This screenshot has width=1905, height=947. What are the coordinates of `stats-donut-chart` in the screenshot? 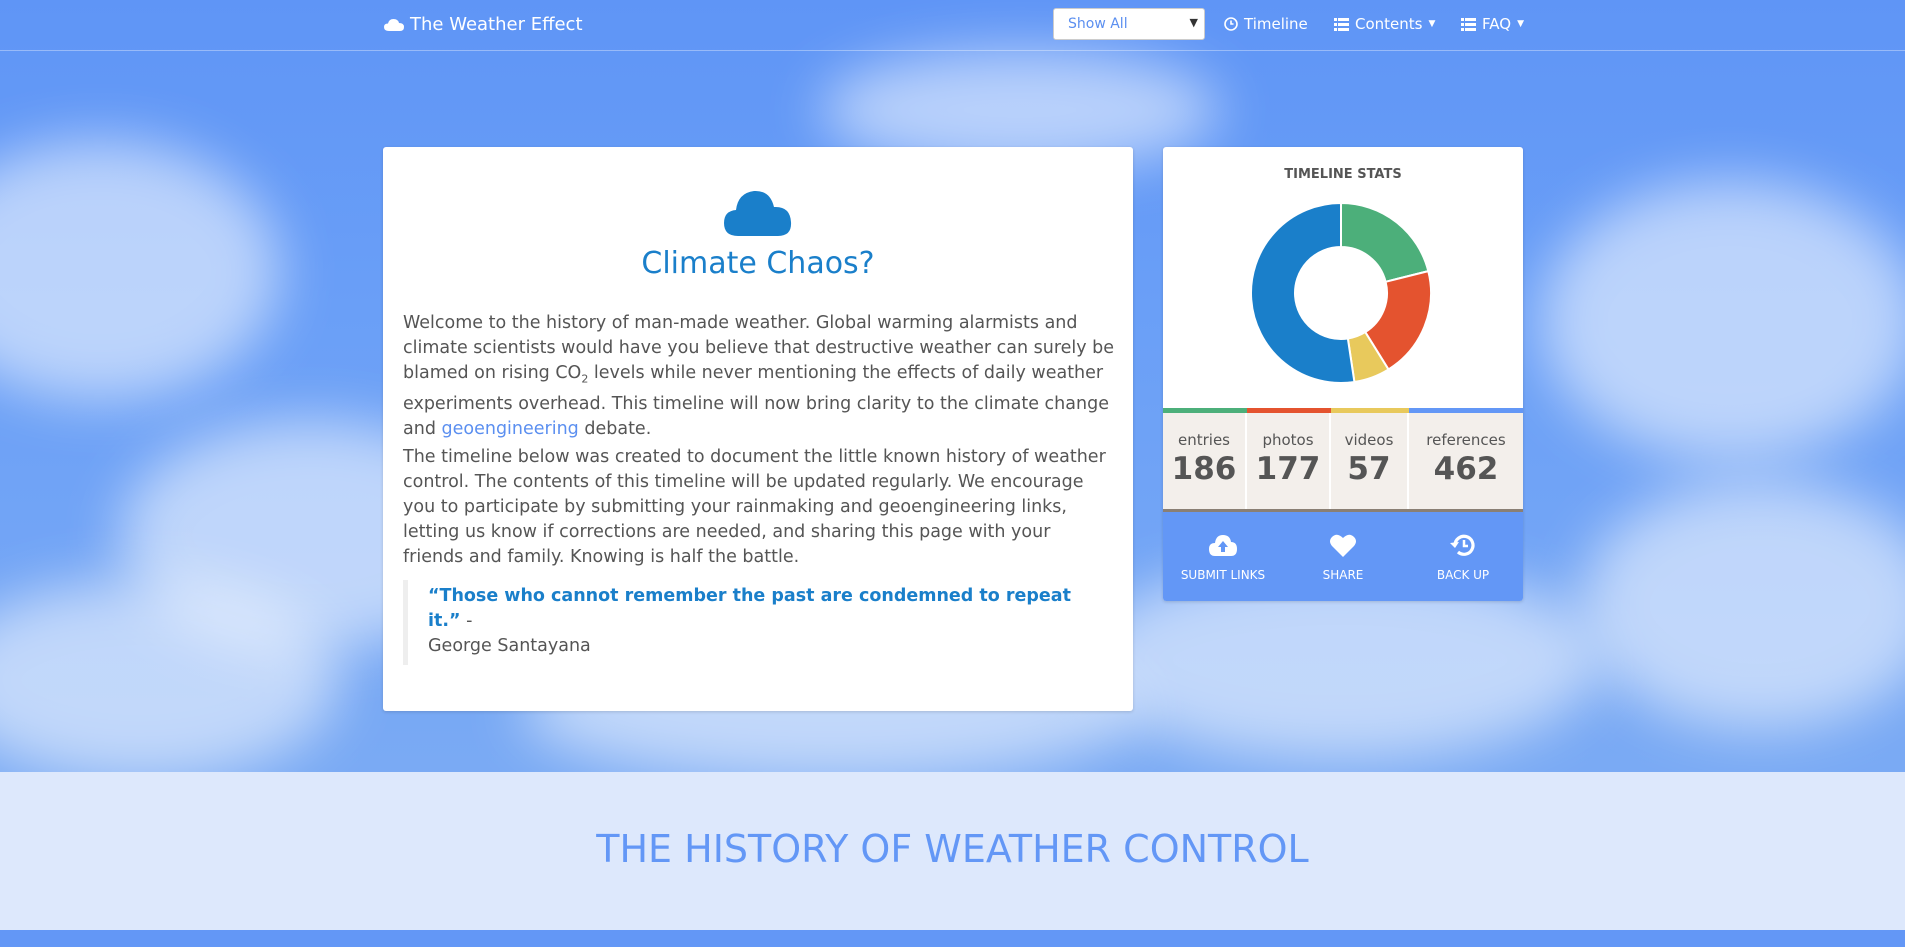 It's located at (1341, 293).